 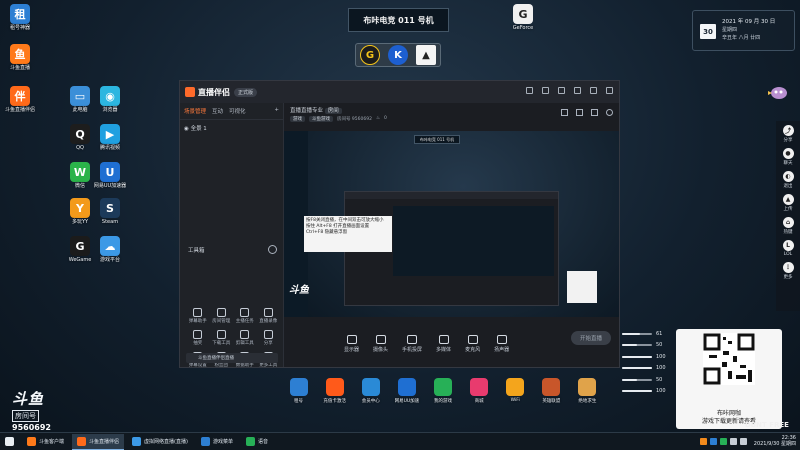 I want to click on taskbar-item-2: 斗鱼直播伴侣, so click(x=98, y=441).